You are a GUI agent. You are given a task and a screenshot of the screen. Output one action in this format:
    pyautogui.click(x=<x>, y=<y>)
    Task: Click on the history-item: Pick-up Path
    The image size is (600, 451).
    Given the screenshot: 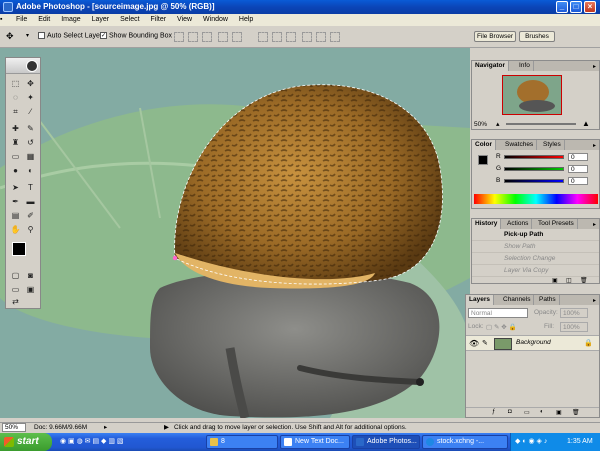 What is the action you would take?
    pyautogui.click(x=535, y=235)
    